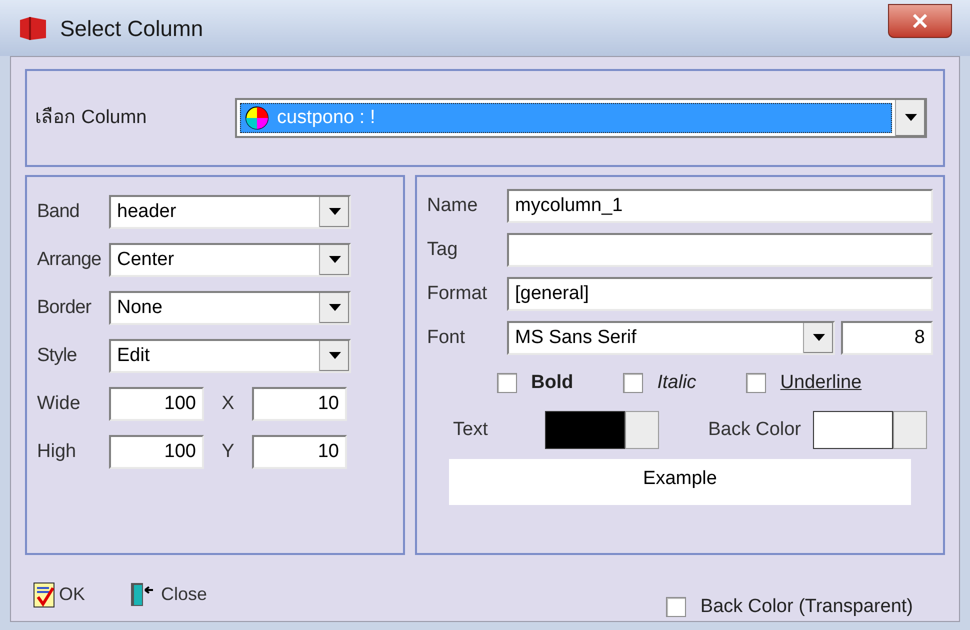 This screenshot has width=970, height=630. What do you see at coordinates (230, 307) in the screenshot?
I see `dropdown-field: None` at bounding box center [230, 307].